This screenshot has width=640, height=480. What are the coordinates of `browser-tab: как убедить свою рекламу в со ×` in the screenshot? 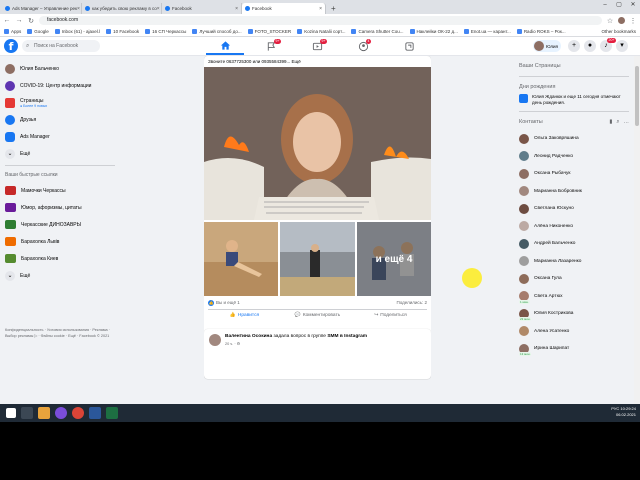 It's located at (122, 8).